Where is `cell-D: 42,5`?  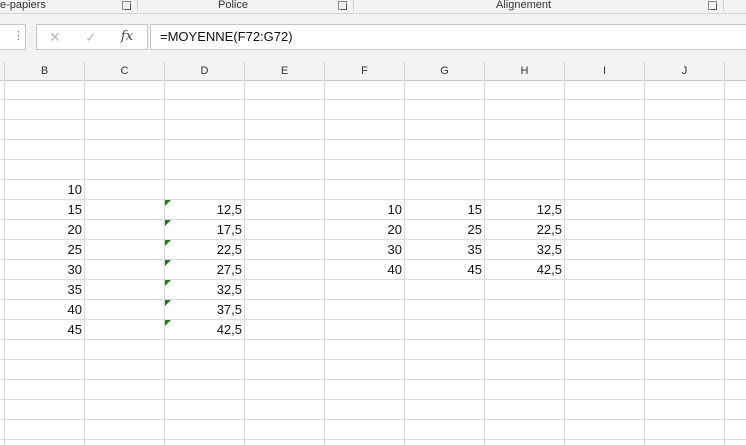
cell-D: 42,5 is located at coordinates (204, 330).